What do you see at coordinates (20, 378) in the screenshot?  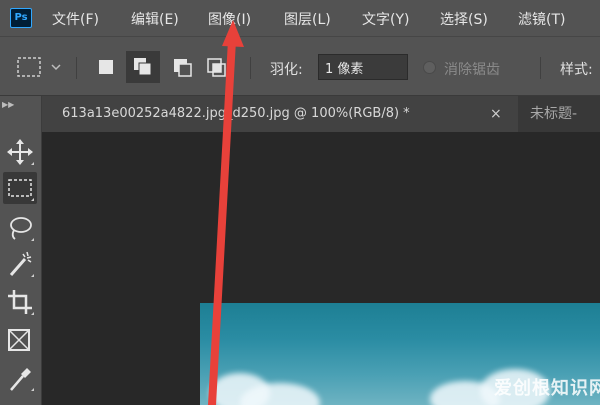 I see `eyedropper-tool-icon` at bounding box center [20, 378].